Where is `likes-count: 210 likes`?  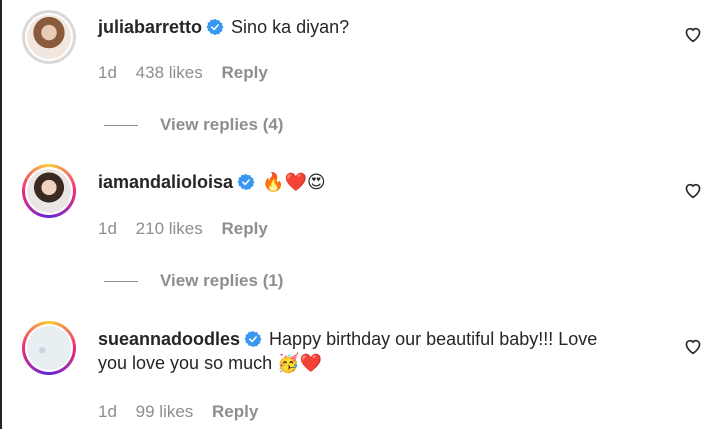 likes-count: 210 likes is located at coordinates (169, 228).